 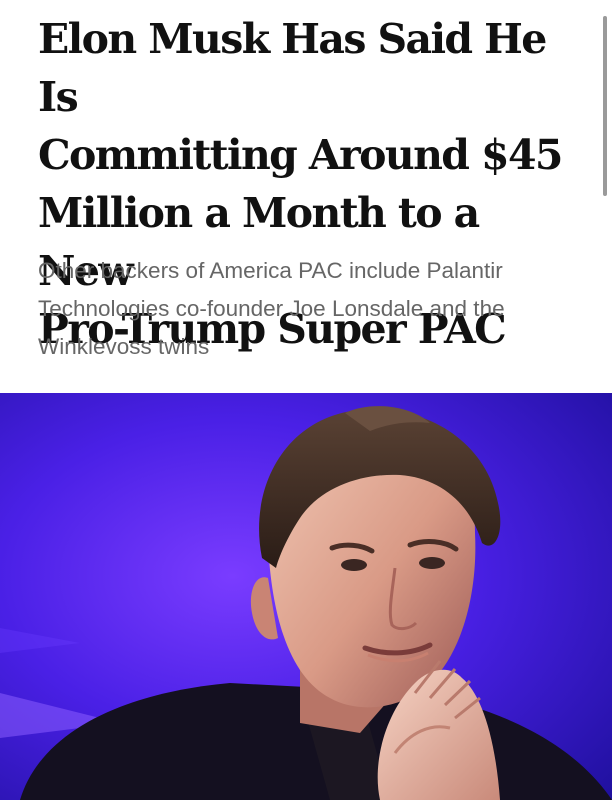 What do you see at coordinates (300, 155) in the screenshot?
I see `headline-line: Committing Around $45` at bounding box center [300, 155].